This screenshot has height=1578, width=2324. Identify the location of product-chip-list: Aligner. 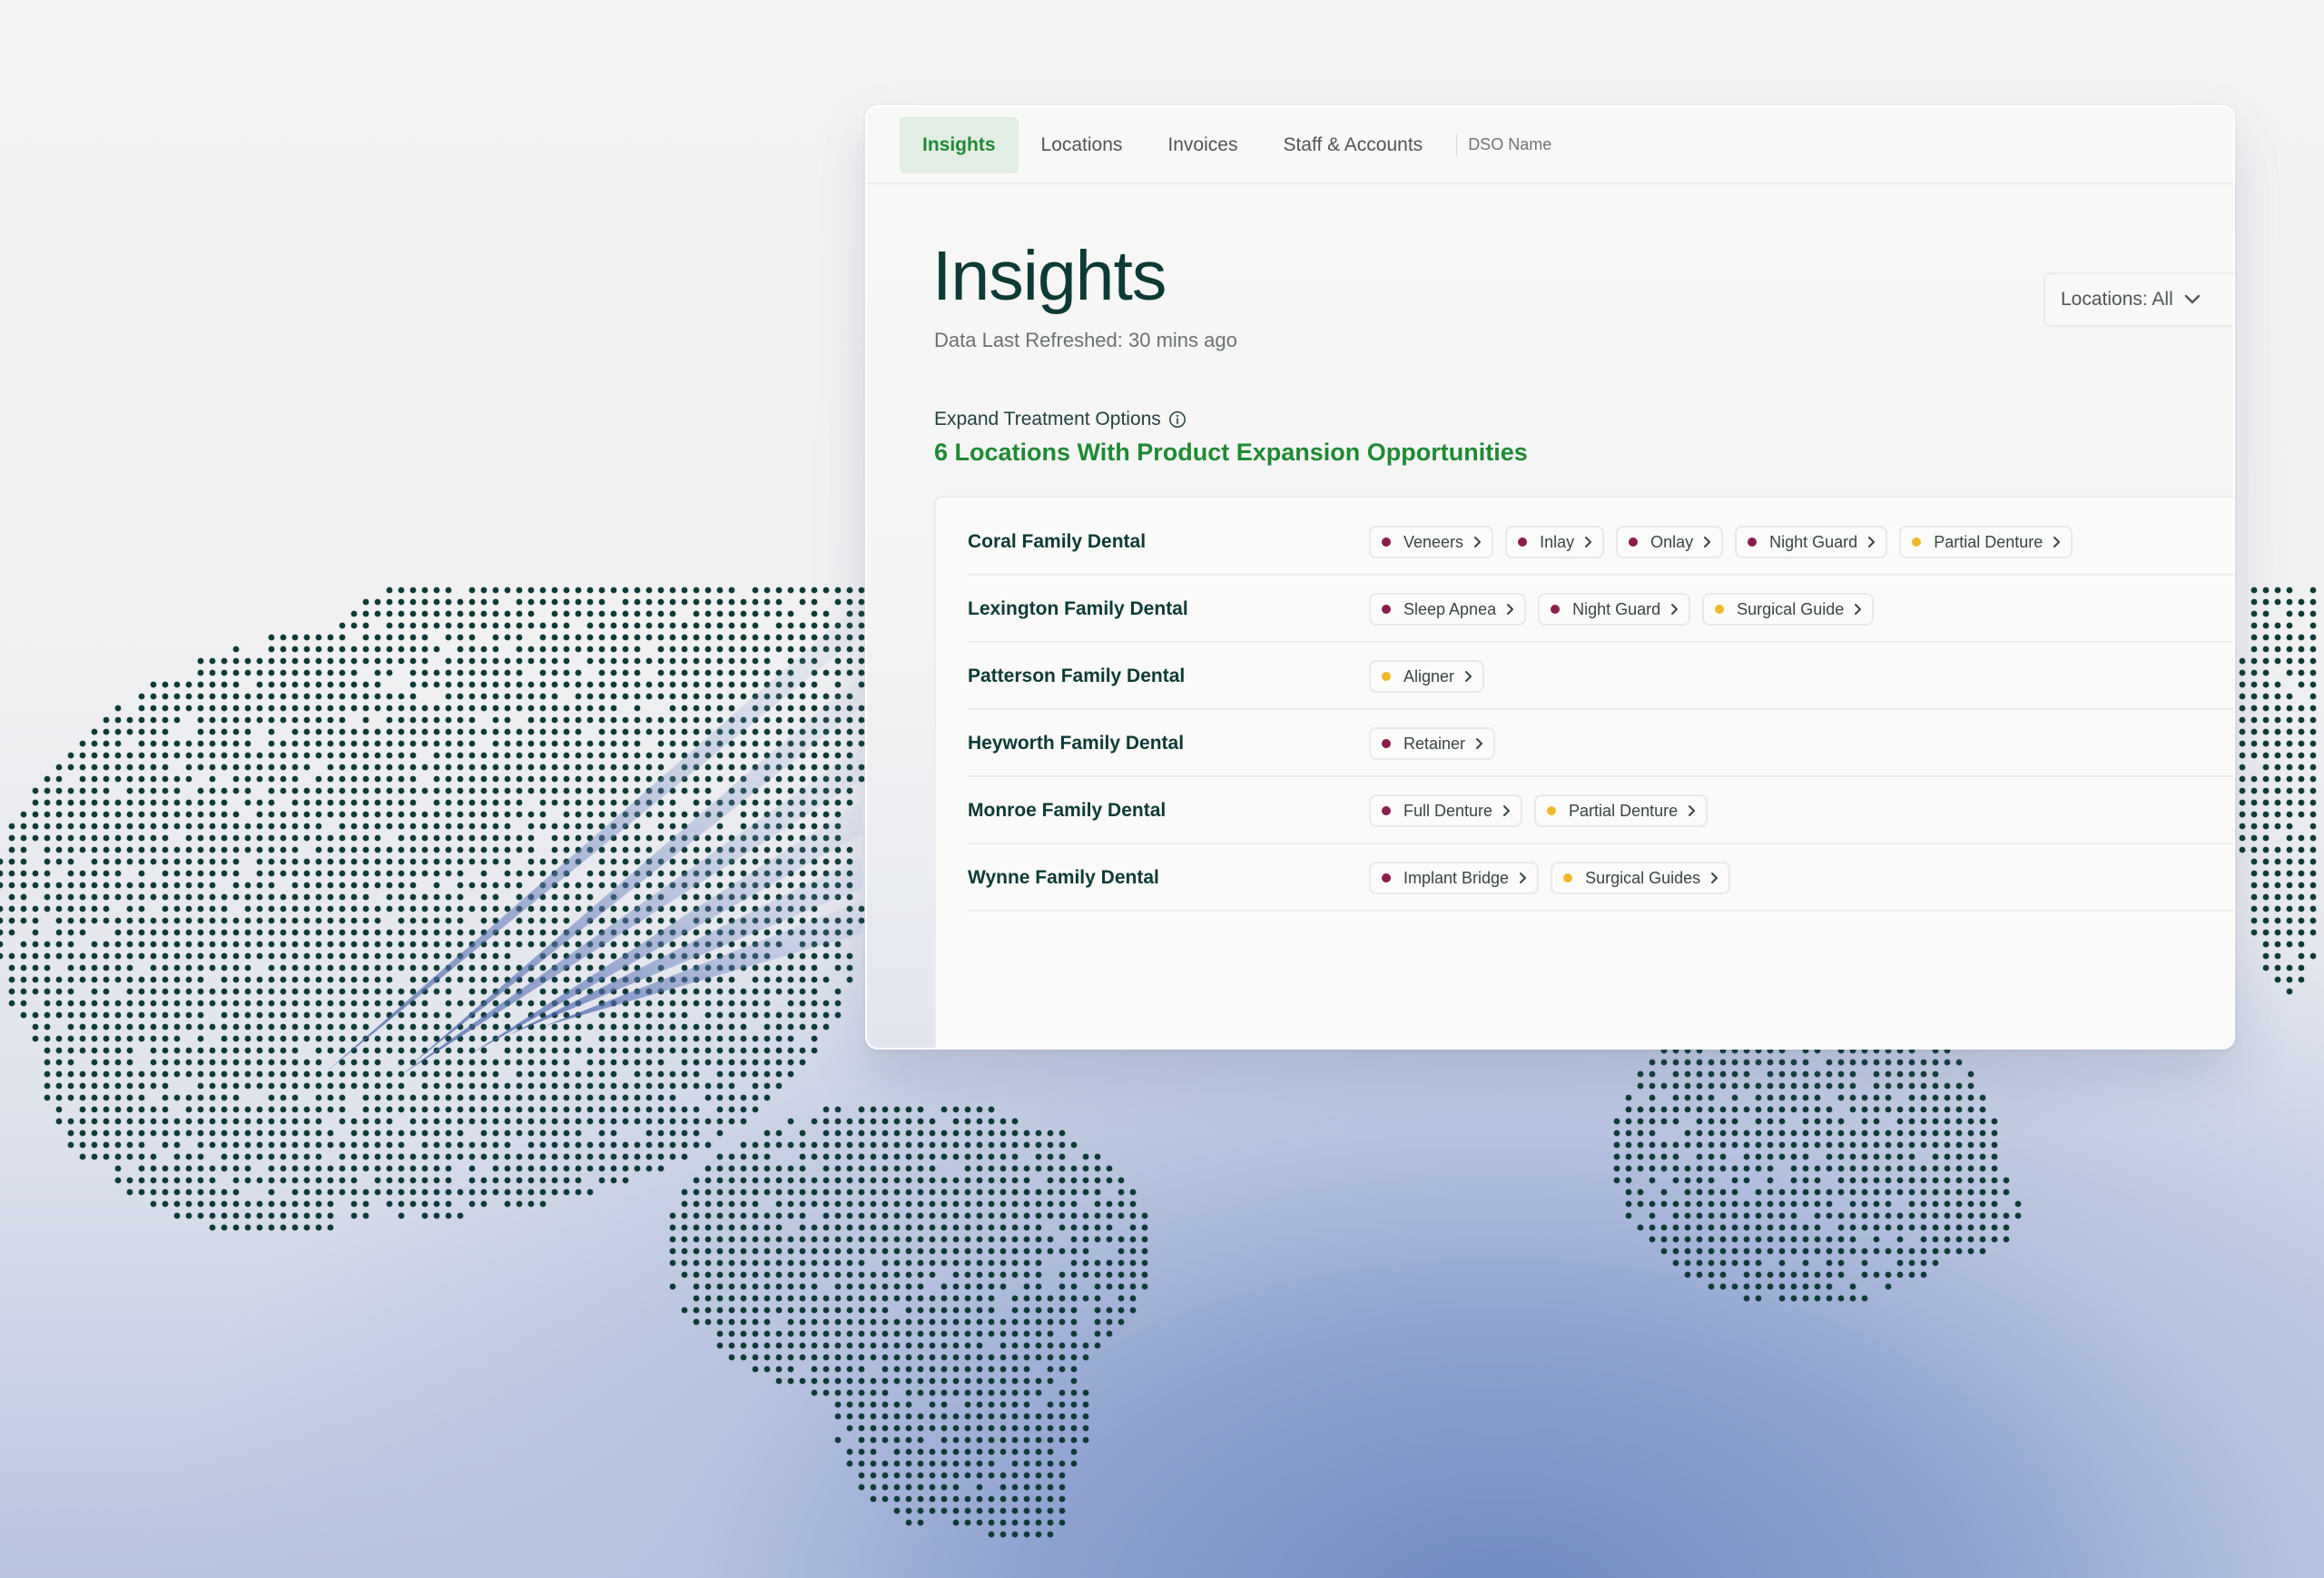
(1427, 676).